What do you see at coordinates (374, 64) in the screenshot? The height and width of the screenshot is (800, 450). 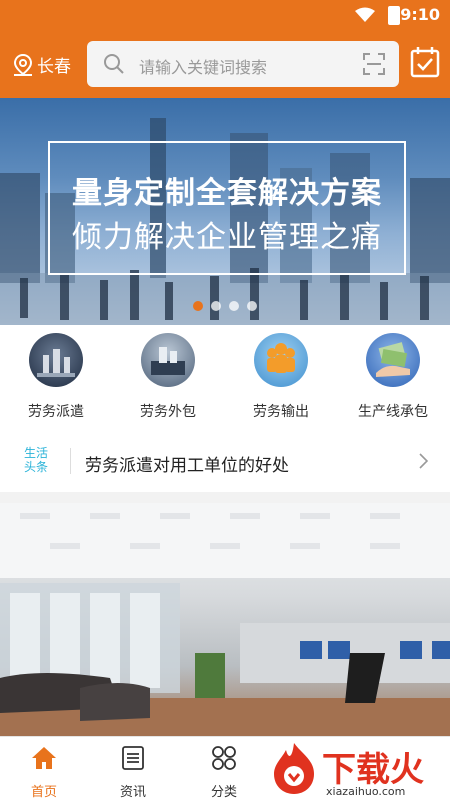 I see `scan-icon` at bounding box center [374, 64].